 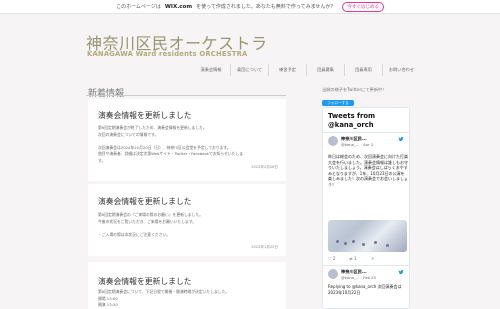 What do you see at coordinates (365, 289) in the screenshot?
I see `tweet-text: Replying to @kana_orch 次回演奏会は2023年10月22日` at bounding box center [365, 289].